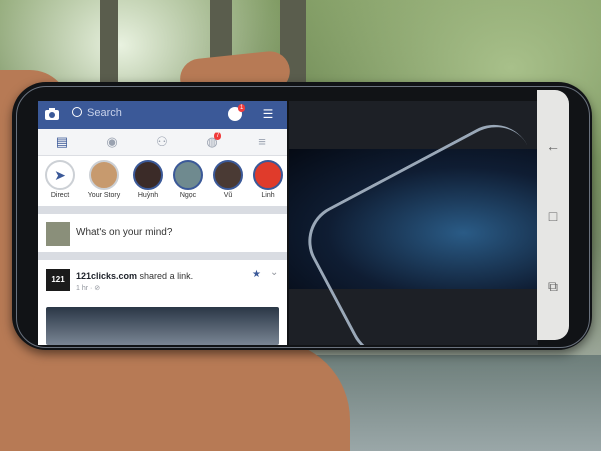  What do you see at coordinates (62, 142) in the screenshot?
I see `tab-news-feed: ▤` at bounding box center [62, 142].